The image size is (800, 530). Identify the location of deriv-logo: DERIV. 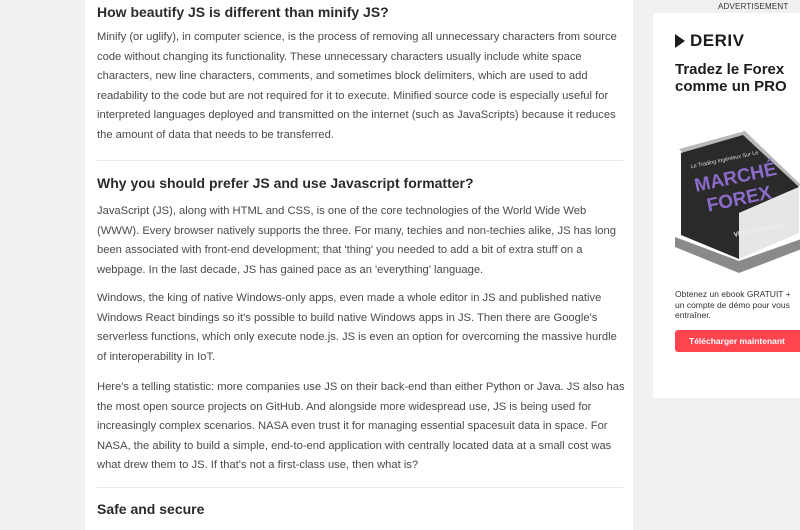
(709, 41).